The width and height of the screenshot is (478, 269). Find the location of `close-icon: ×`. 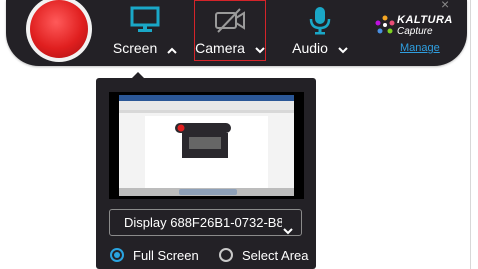

close-icon: × is located at coordinates (445, 5).